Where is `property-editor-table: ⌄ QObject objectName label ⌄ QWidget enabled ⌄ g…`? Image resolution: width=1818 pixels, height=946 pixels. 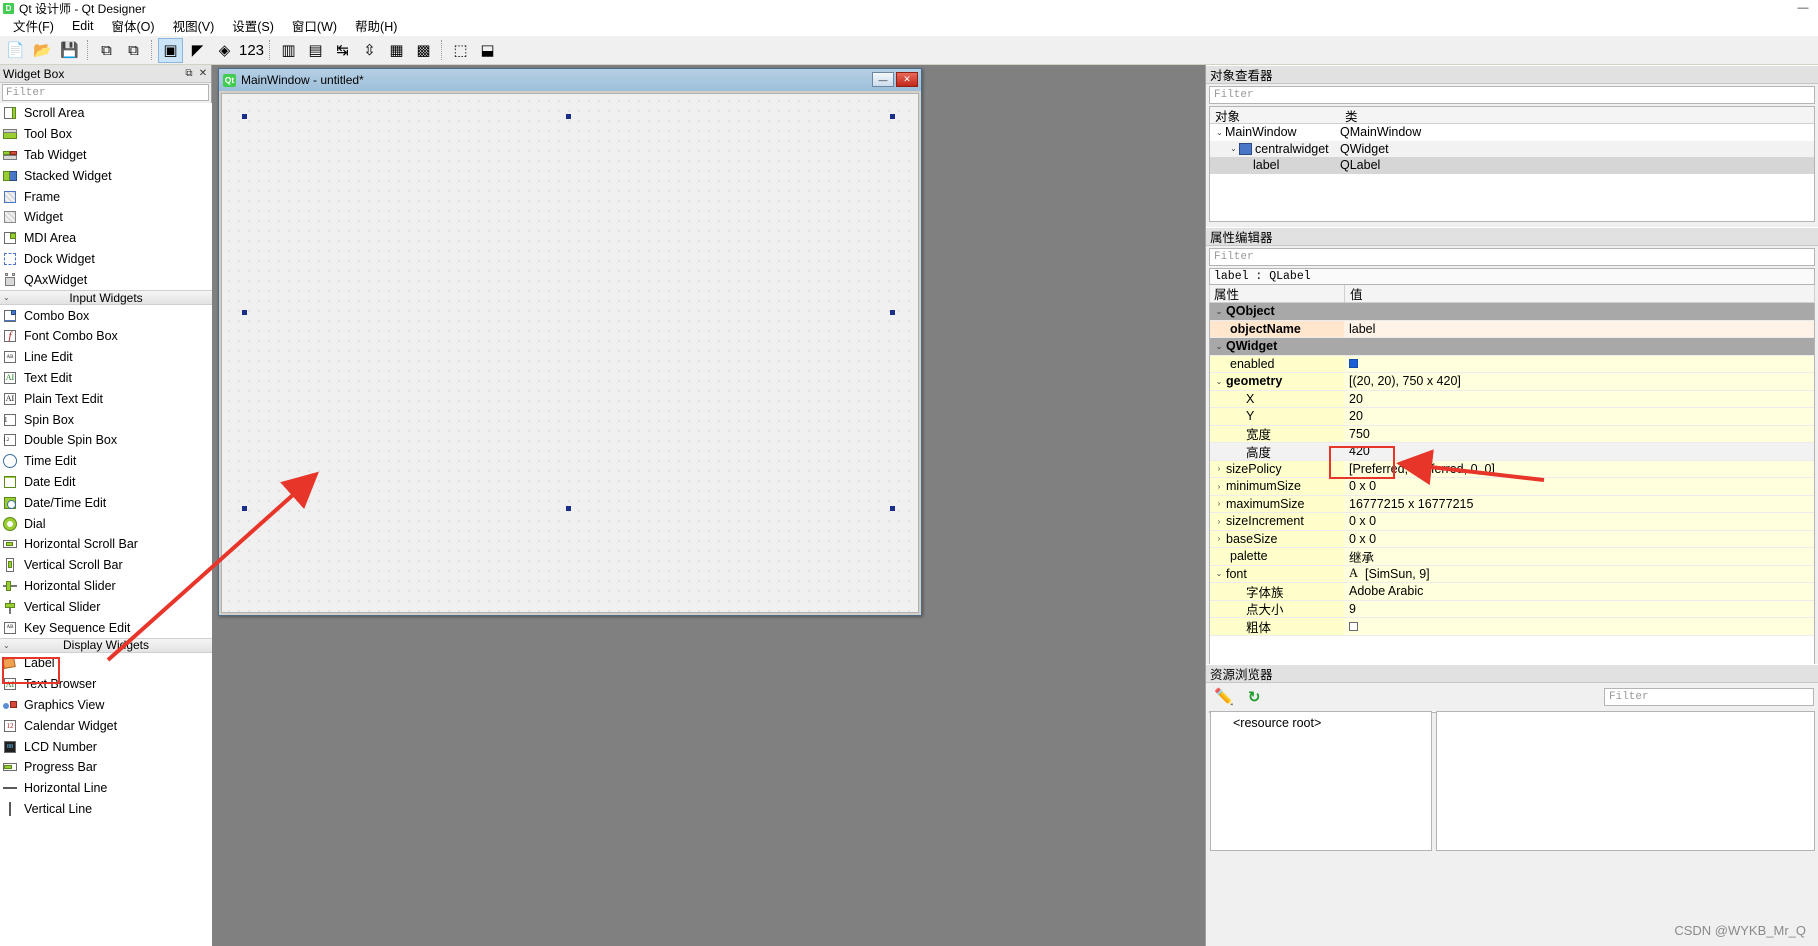 property-editor-table: ⌄ QObject objectName label ⌄ QWidget enabled ⌄ g… is located at coordinates (1512, 508).